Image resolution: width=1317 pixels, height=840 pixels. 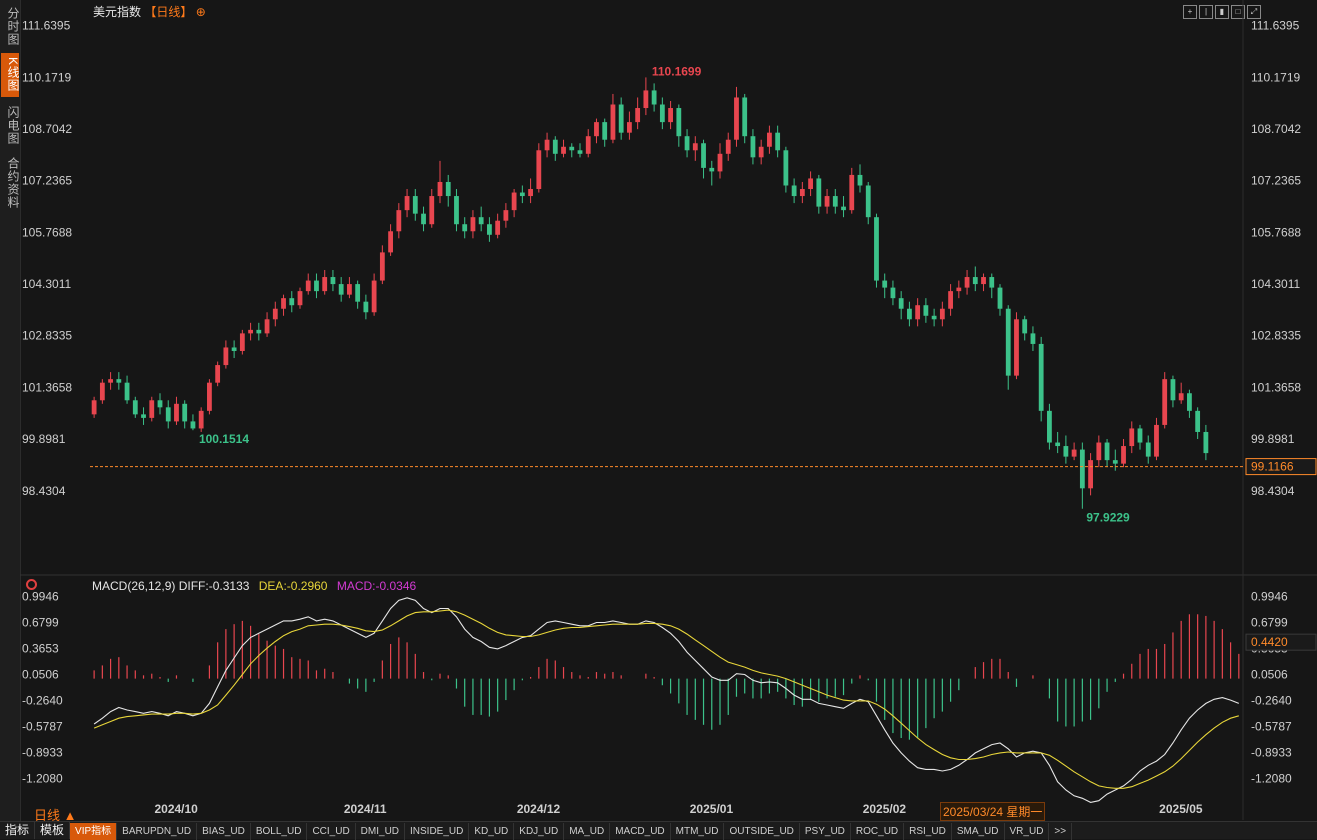 What do you see at coordinates (825, 831) in the screenshot?
I see `indicator-tab-psy-ud: PSY_UD` at bounding box center [825, 831].